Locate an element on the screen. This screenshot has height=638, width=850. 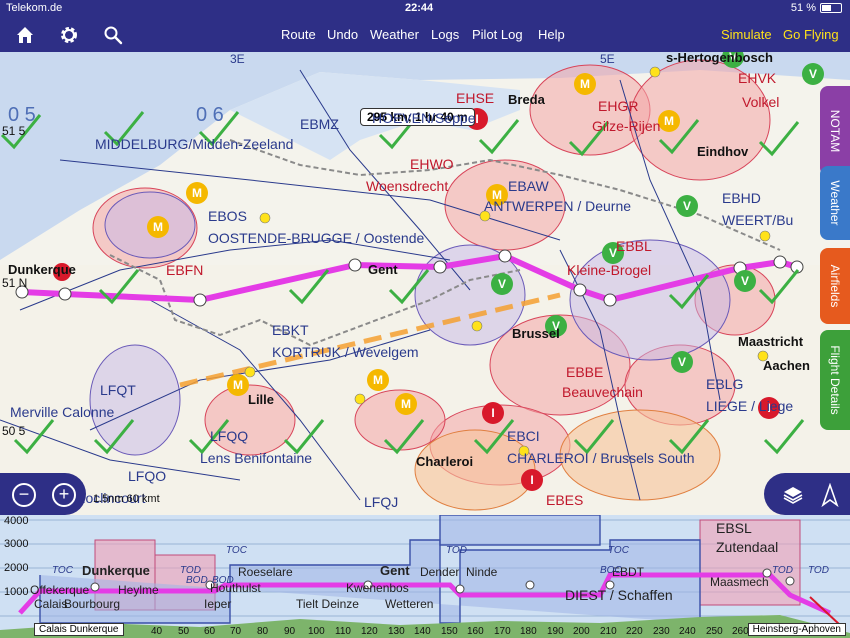
airfield-ebmz-code: EBMZ is located at coordinates (319, 124).